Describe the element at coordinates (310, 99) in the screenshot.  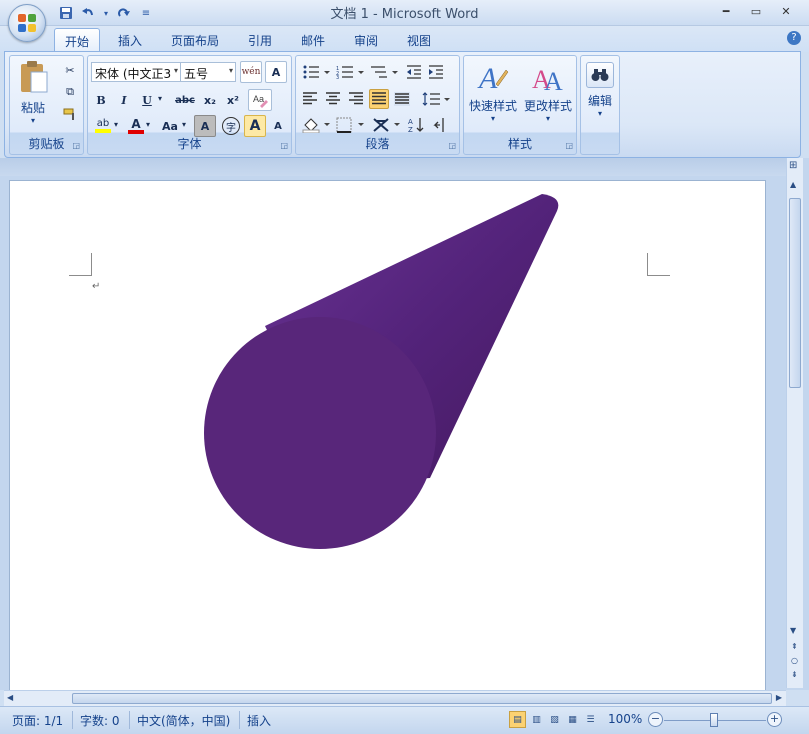
I see `align-left-icon` at that location.